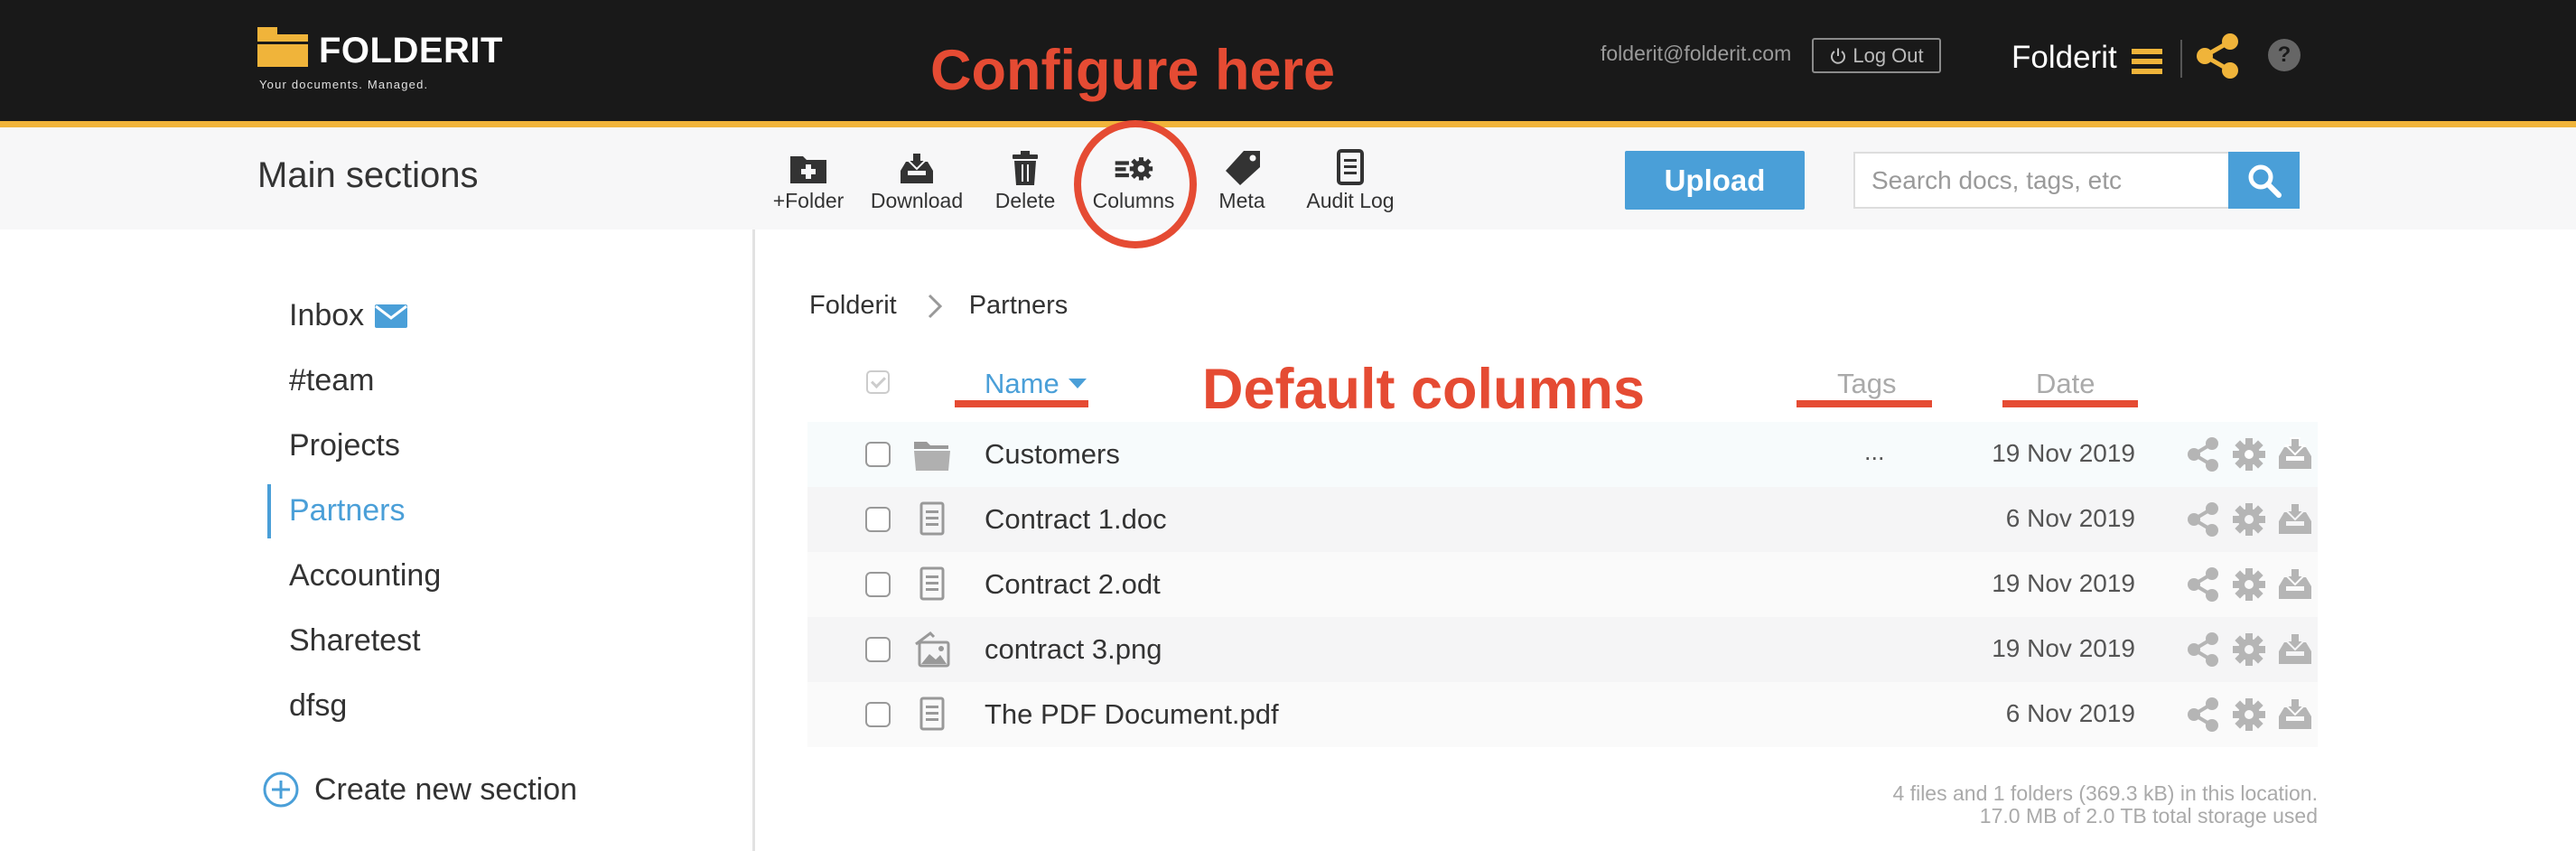 This screenshot has width=2576, height=851. What do you see at coordinates (1888, 55) in the screenshot?
I see `logout-label: Log Out` at bounding box center [1888, 55].